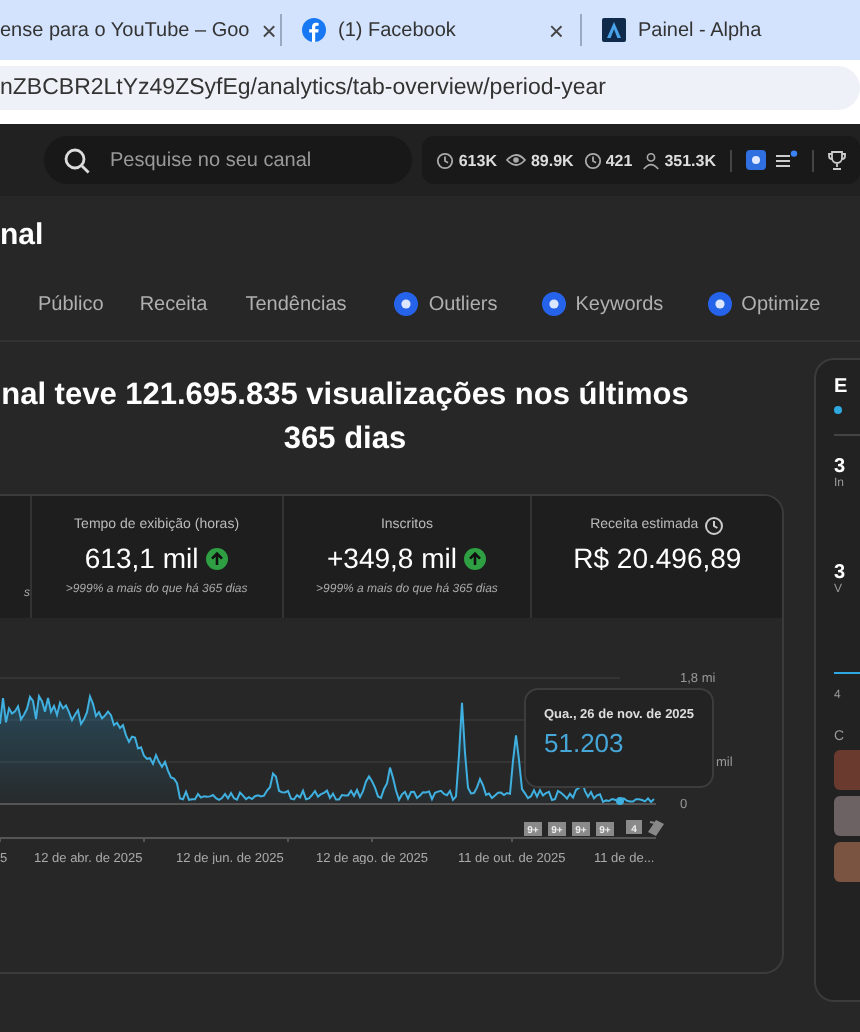  Describe the element at coordinates (657, 558) in the screenshot. I see `metric-value: R$ 20.496,89` at that location.